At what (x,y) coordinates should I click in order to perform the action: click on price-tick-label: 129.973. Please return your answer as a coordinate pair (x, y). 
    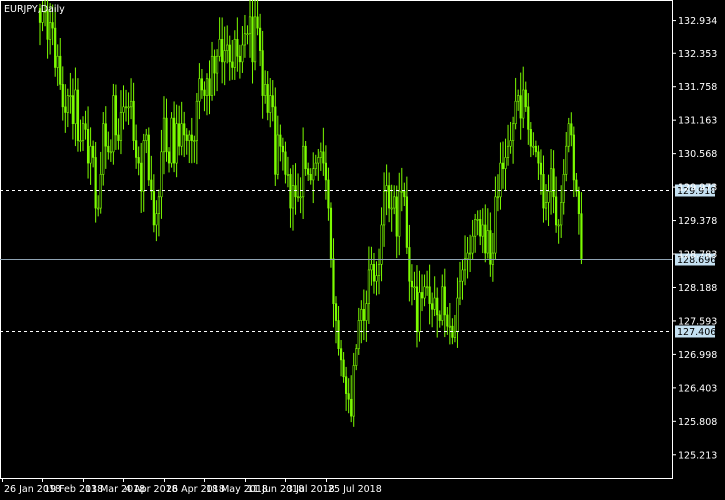
    Looking at the image, I should click on (697, 188).